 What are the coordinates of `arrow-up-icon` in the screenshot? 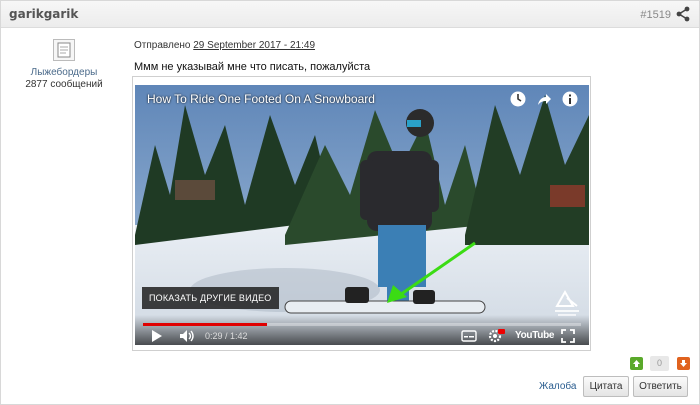 It's located at (636, 363).